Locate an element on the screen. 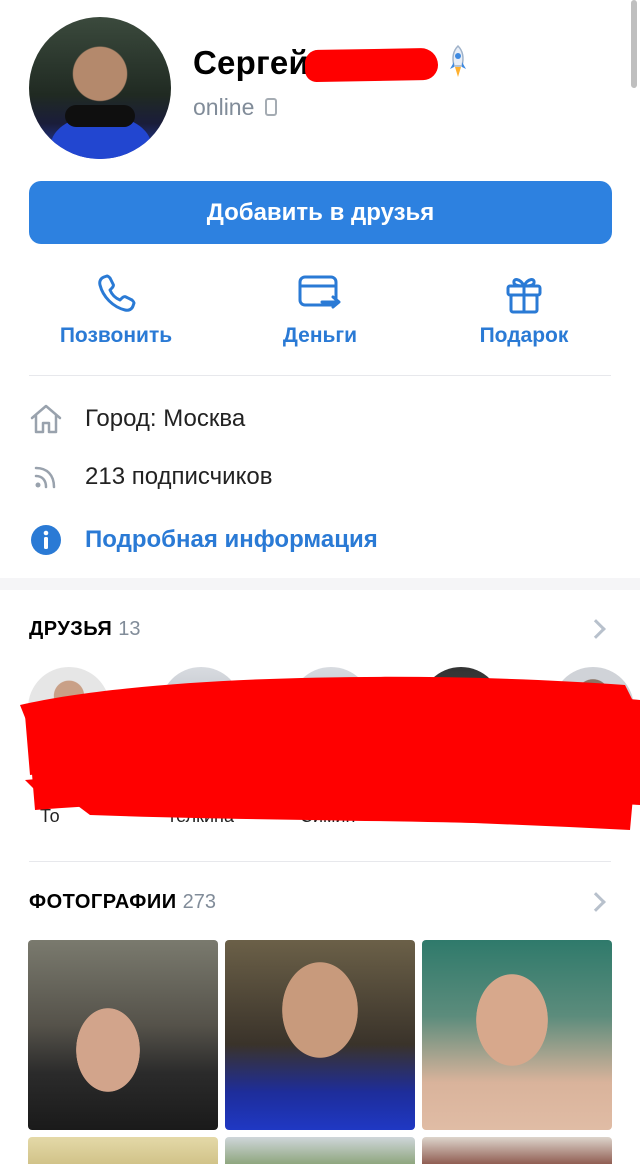 Image resolution: width=640 pixels, height=1164 pixels. call-label: Позвонить is located at coordinates (116, 335).